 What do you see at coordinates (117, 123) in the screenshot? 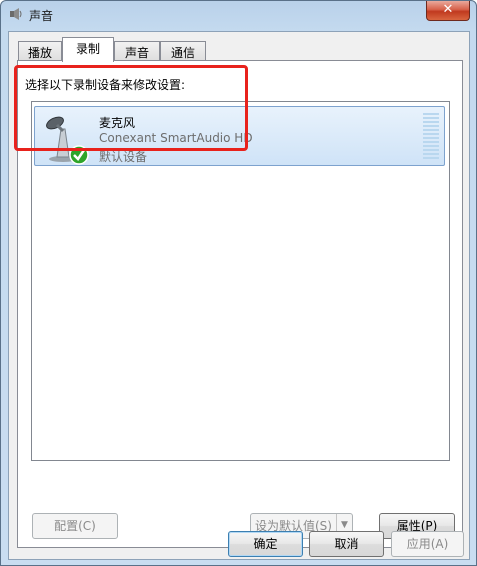
I see `device-name: 麦克风` at bounding box center [117, 123].